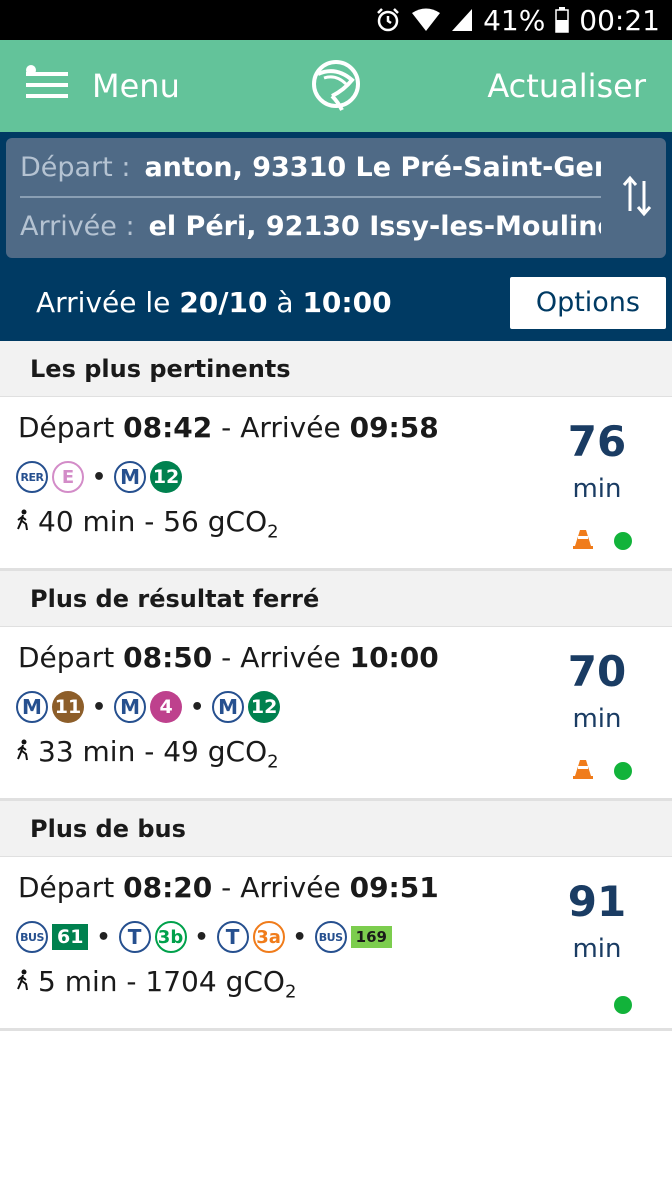  I want to click on trip-meta: 33 min - 49 gCO2, so click(147, 754).